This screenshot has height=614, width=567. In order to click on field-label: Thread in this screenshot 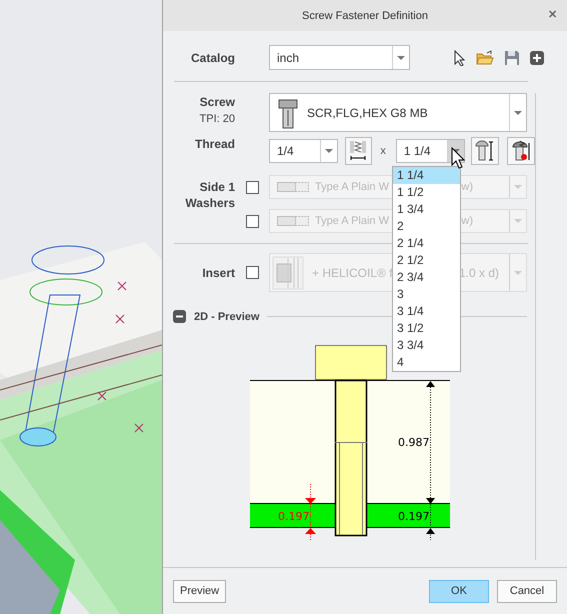, I will do `click(214, 144)`.